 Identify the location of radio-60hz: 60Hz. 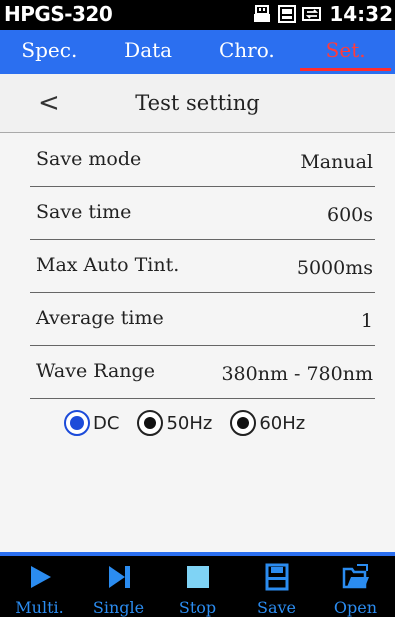
(267, 423).